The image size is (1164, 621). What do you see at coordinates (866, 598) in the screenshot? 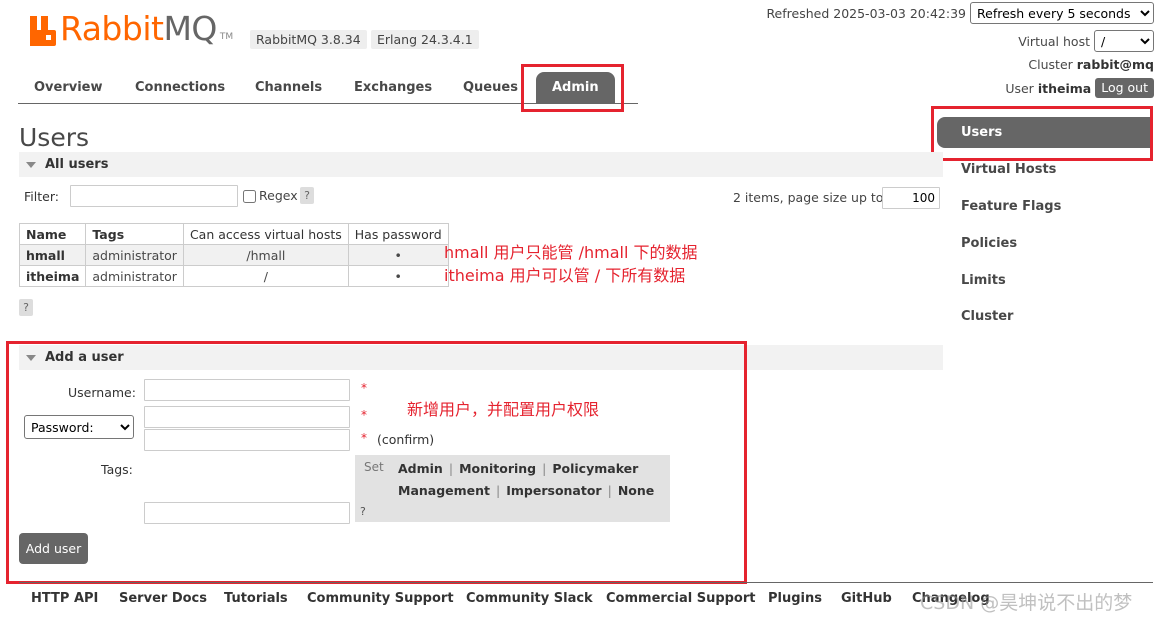
I see `footer-link-github: GitHub` at bounding box center [866, 598].